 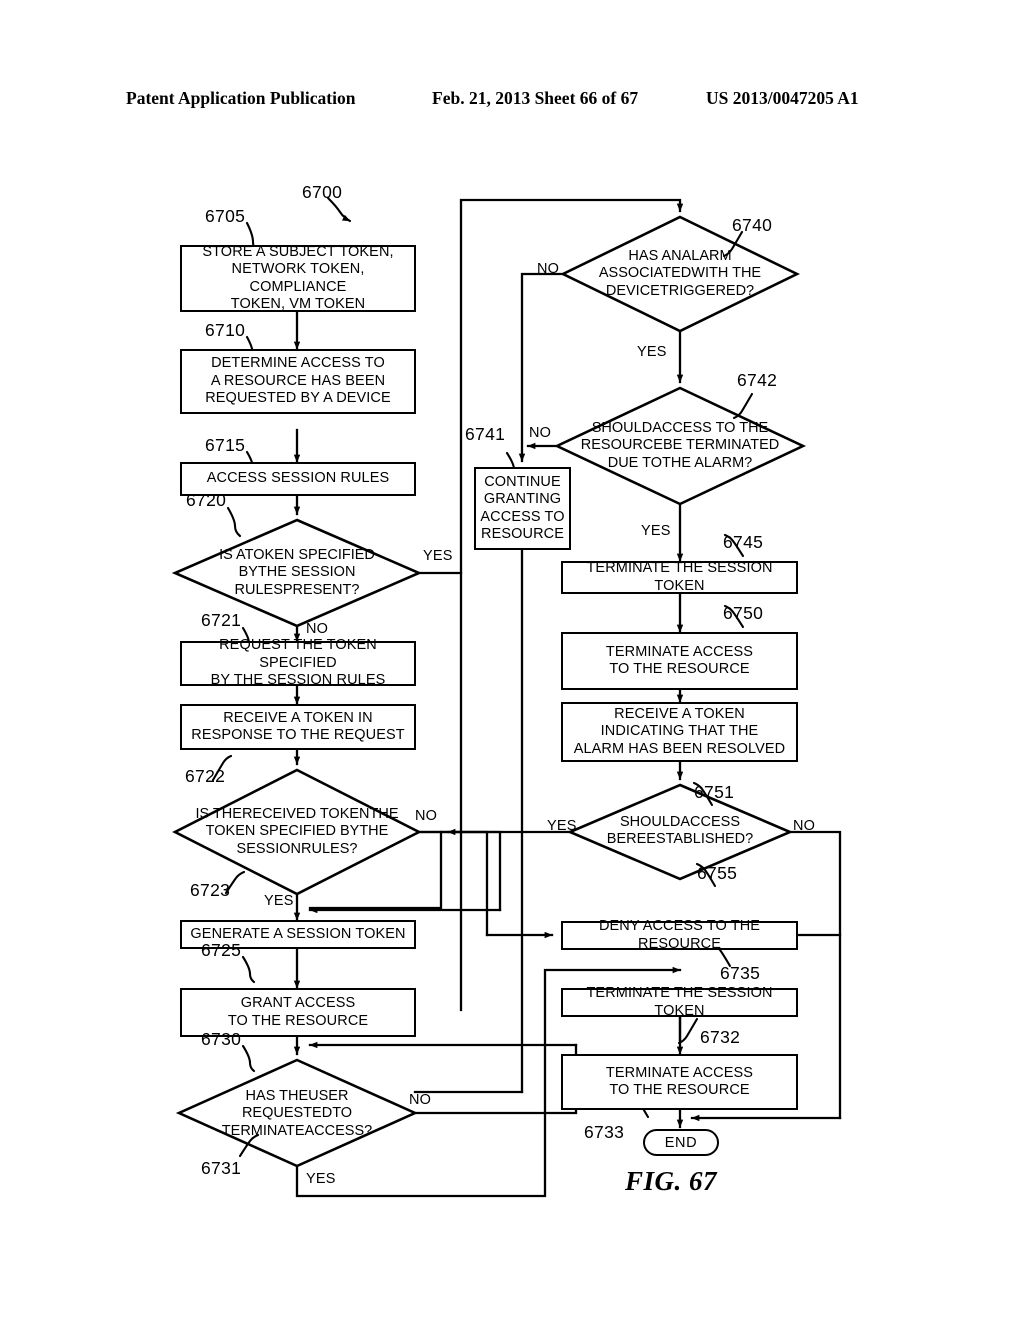 I want to click on text-line: ACCESS SESSION RULES, so click(x=298, y=478).